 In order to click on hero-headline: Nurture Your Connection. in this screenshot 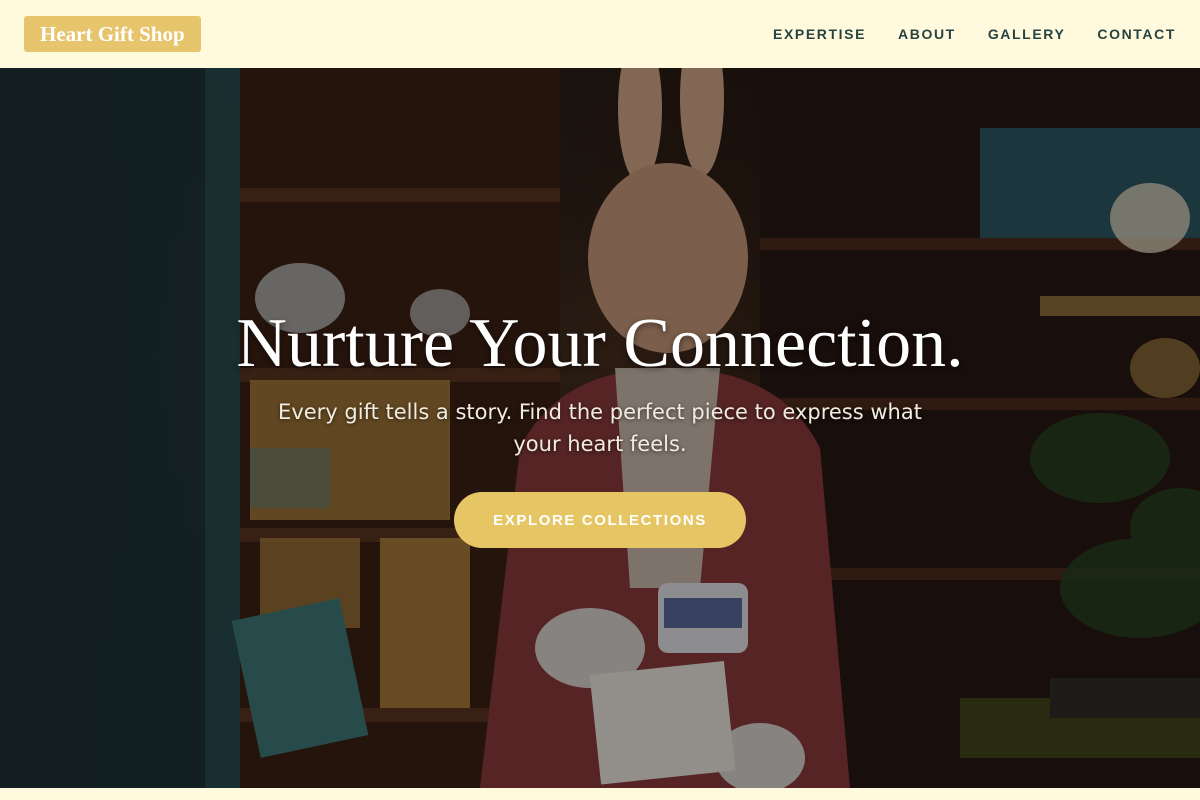, I will do `click(600, 343)`.